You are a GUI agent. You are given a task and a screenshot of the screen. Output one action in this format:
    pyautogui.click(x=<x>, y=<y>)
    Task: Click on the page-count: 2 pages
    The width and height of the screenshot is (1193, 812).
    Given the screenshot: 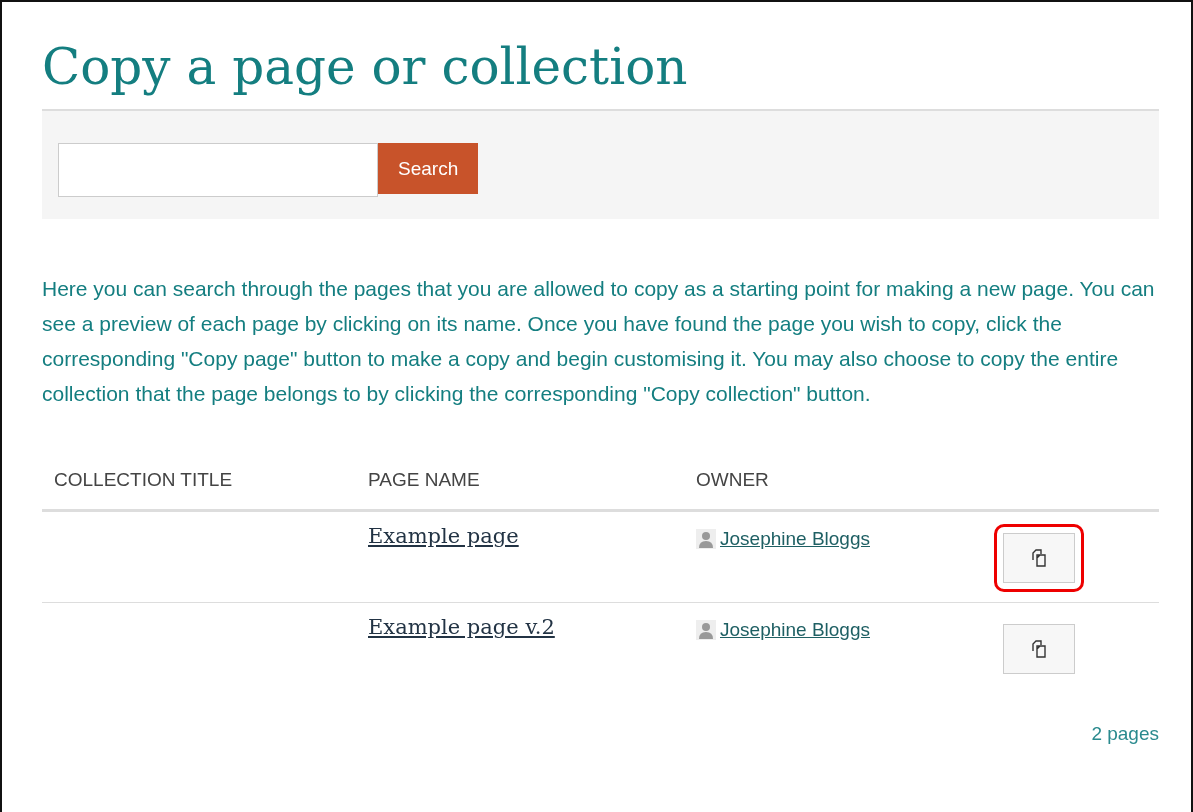 What is the action you would take?
    pyautogui.click(x=1124, y=734)
    